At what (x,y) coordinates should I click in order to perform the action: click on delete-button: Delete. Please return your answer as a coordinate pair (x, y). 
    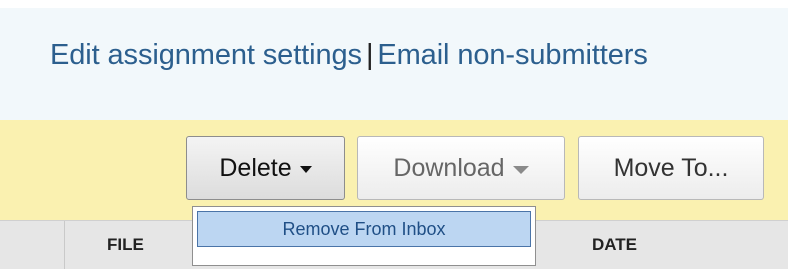
    Looking at the image, I should click on (265, 168).